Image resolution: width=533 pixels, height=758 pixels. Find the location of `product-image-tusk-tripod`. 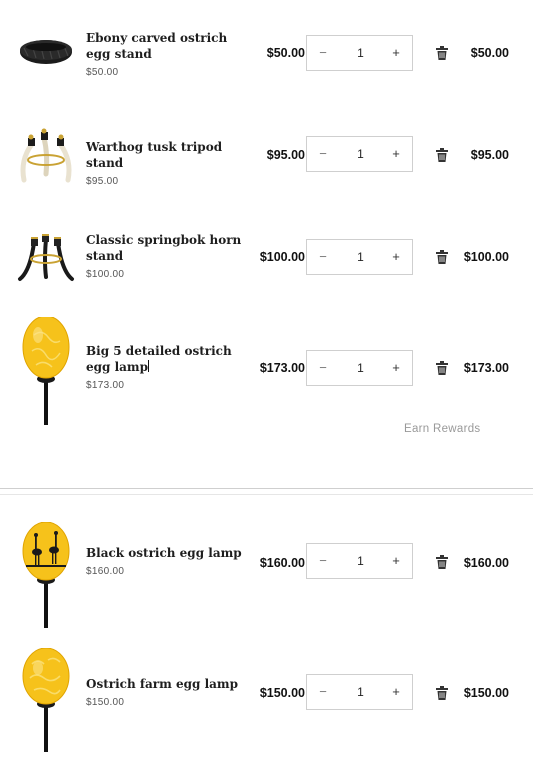

product-image-tusk-tripod is located at coordinates (46, 155).